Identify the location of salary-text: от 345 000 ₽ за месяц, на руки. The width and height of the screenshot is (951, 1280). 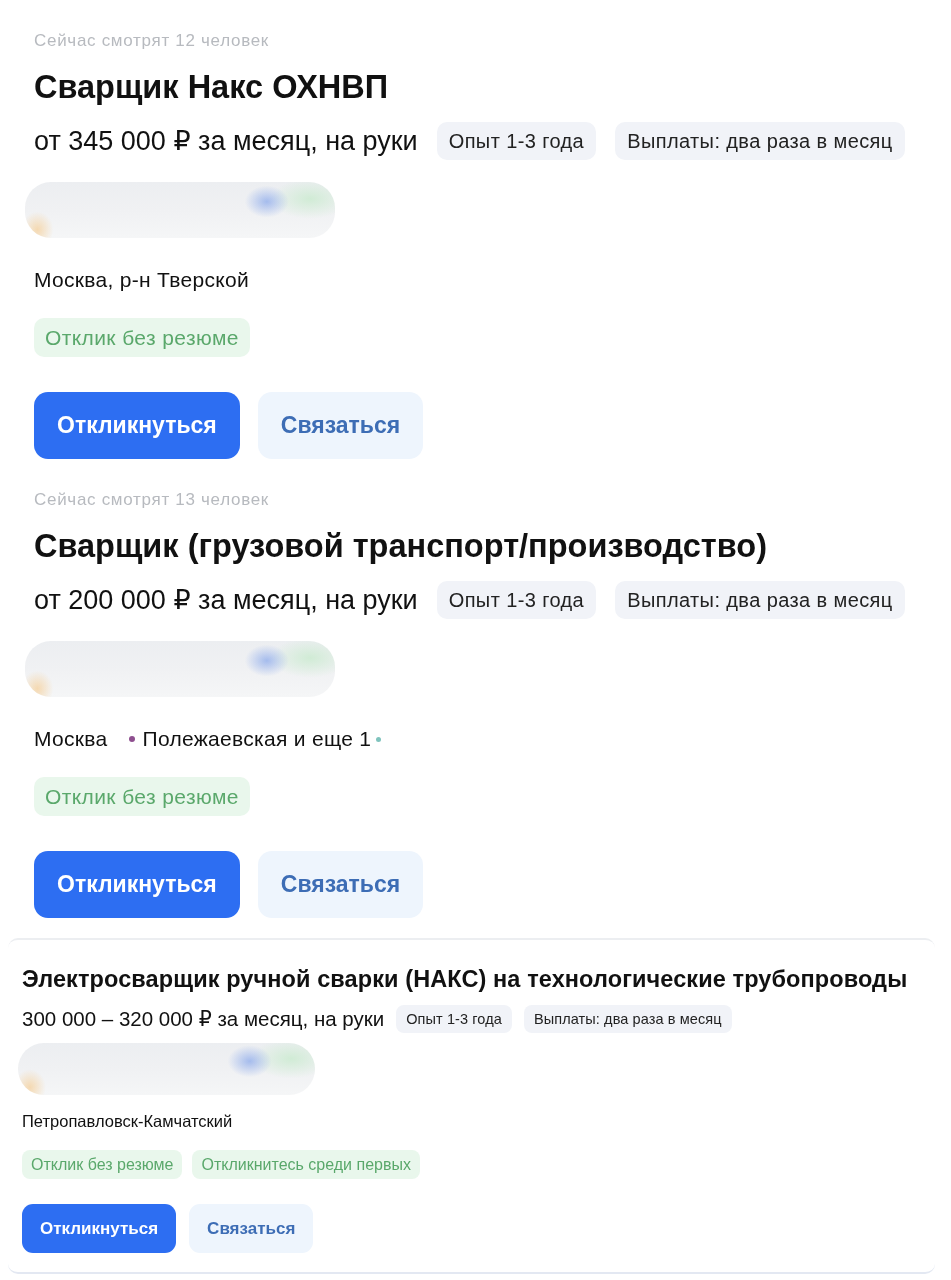
(226, 141).